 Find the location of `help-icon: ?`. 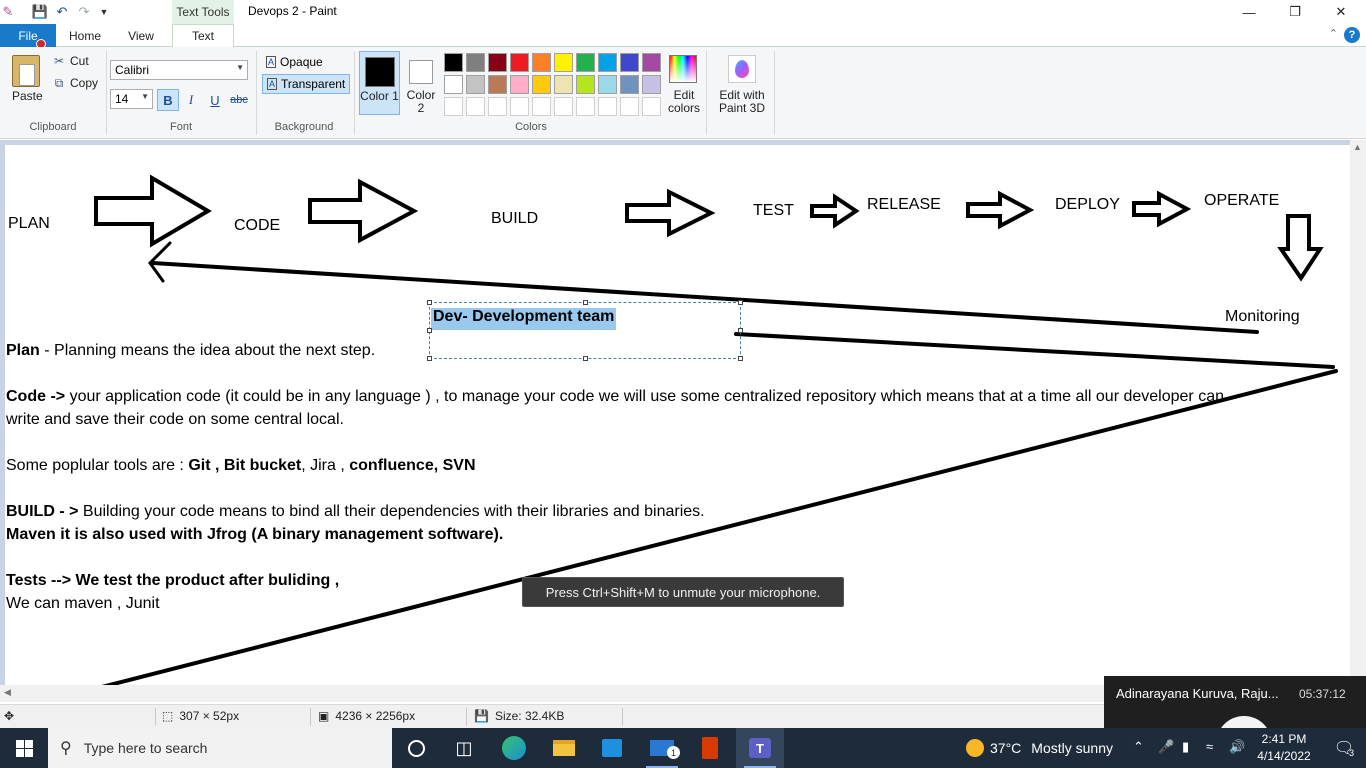

help-icon: ? is located at coordinates (1352, 35).